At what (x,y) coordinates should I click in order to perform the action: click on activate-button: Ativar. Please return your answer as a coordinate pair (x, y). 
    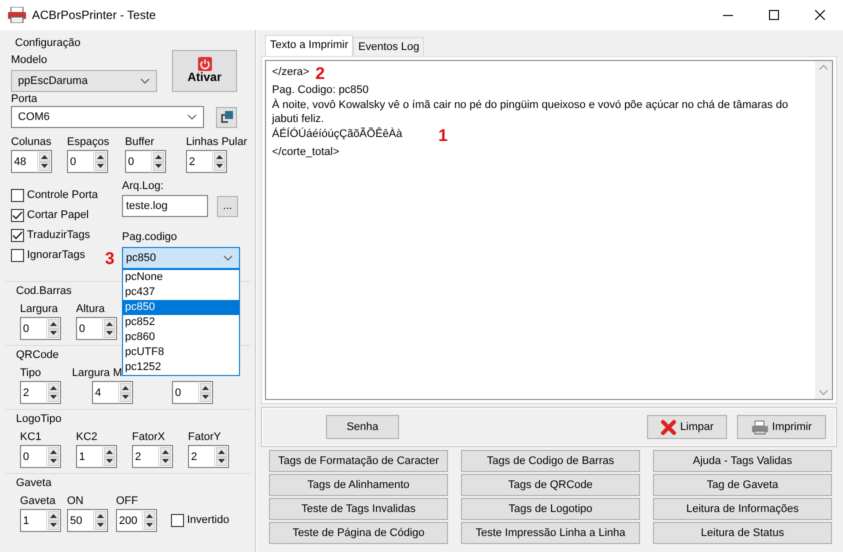
    Looking at the image, I should click on (204, 71).